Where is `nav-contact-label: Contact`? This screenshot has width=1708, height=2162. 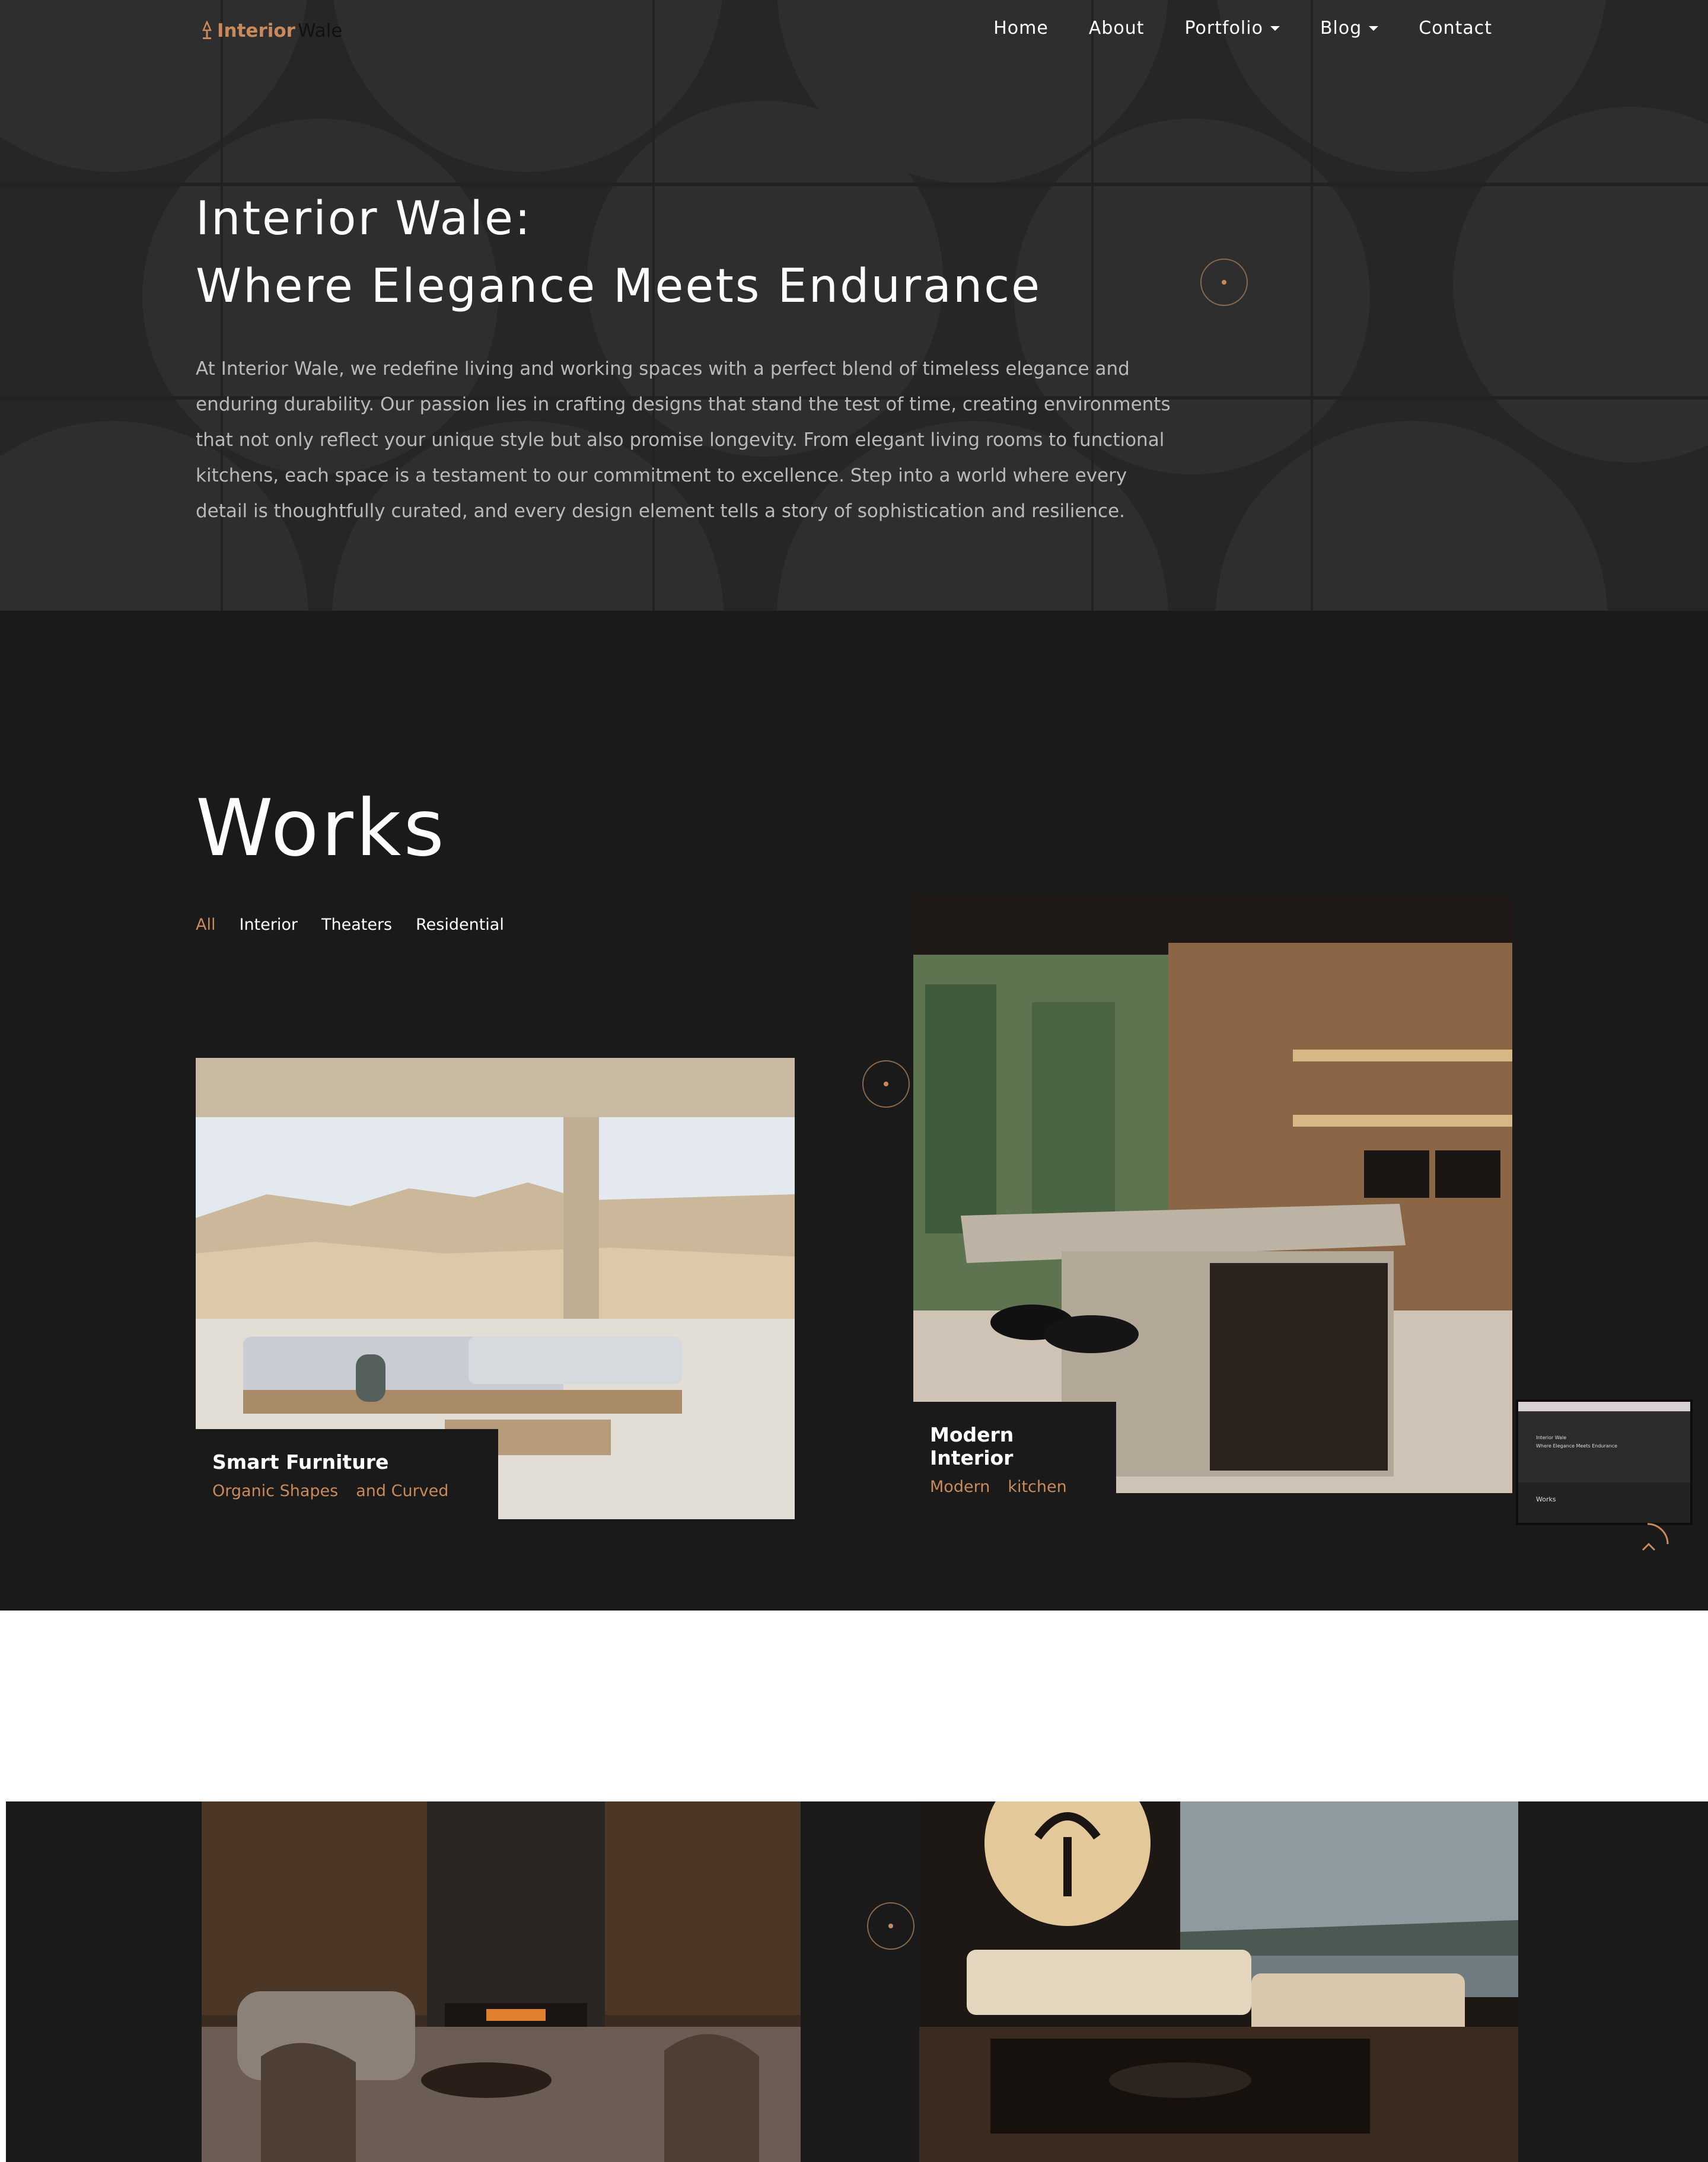
nav-contact-label: Contact is located at coordinates (1456, 29).